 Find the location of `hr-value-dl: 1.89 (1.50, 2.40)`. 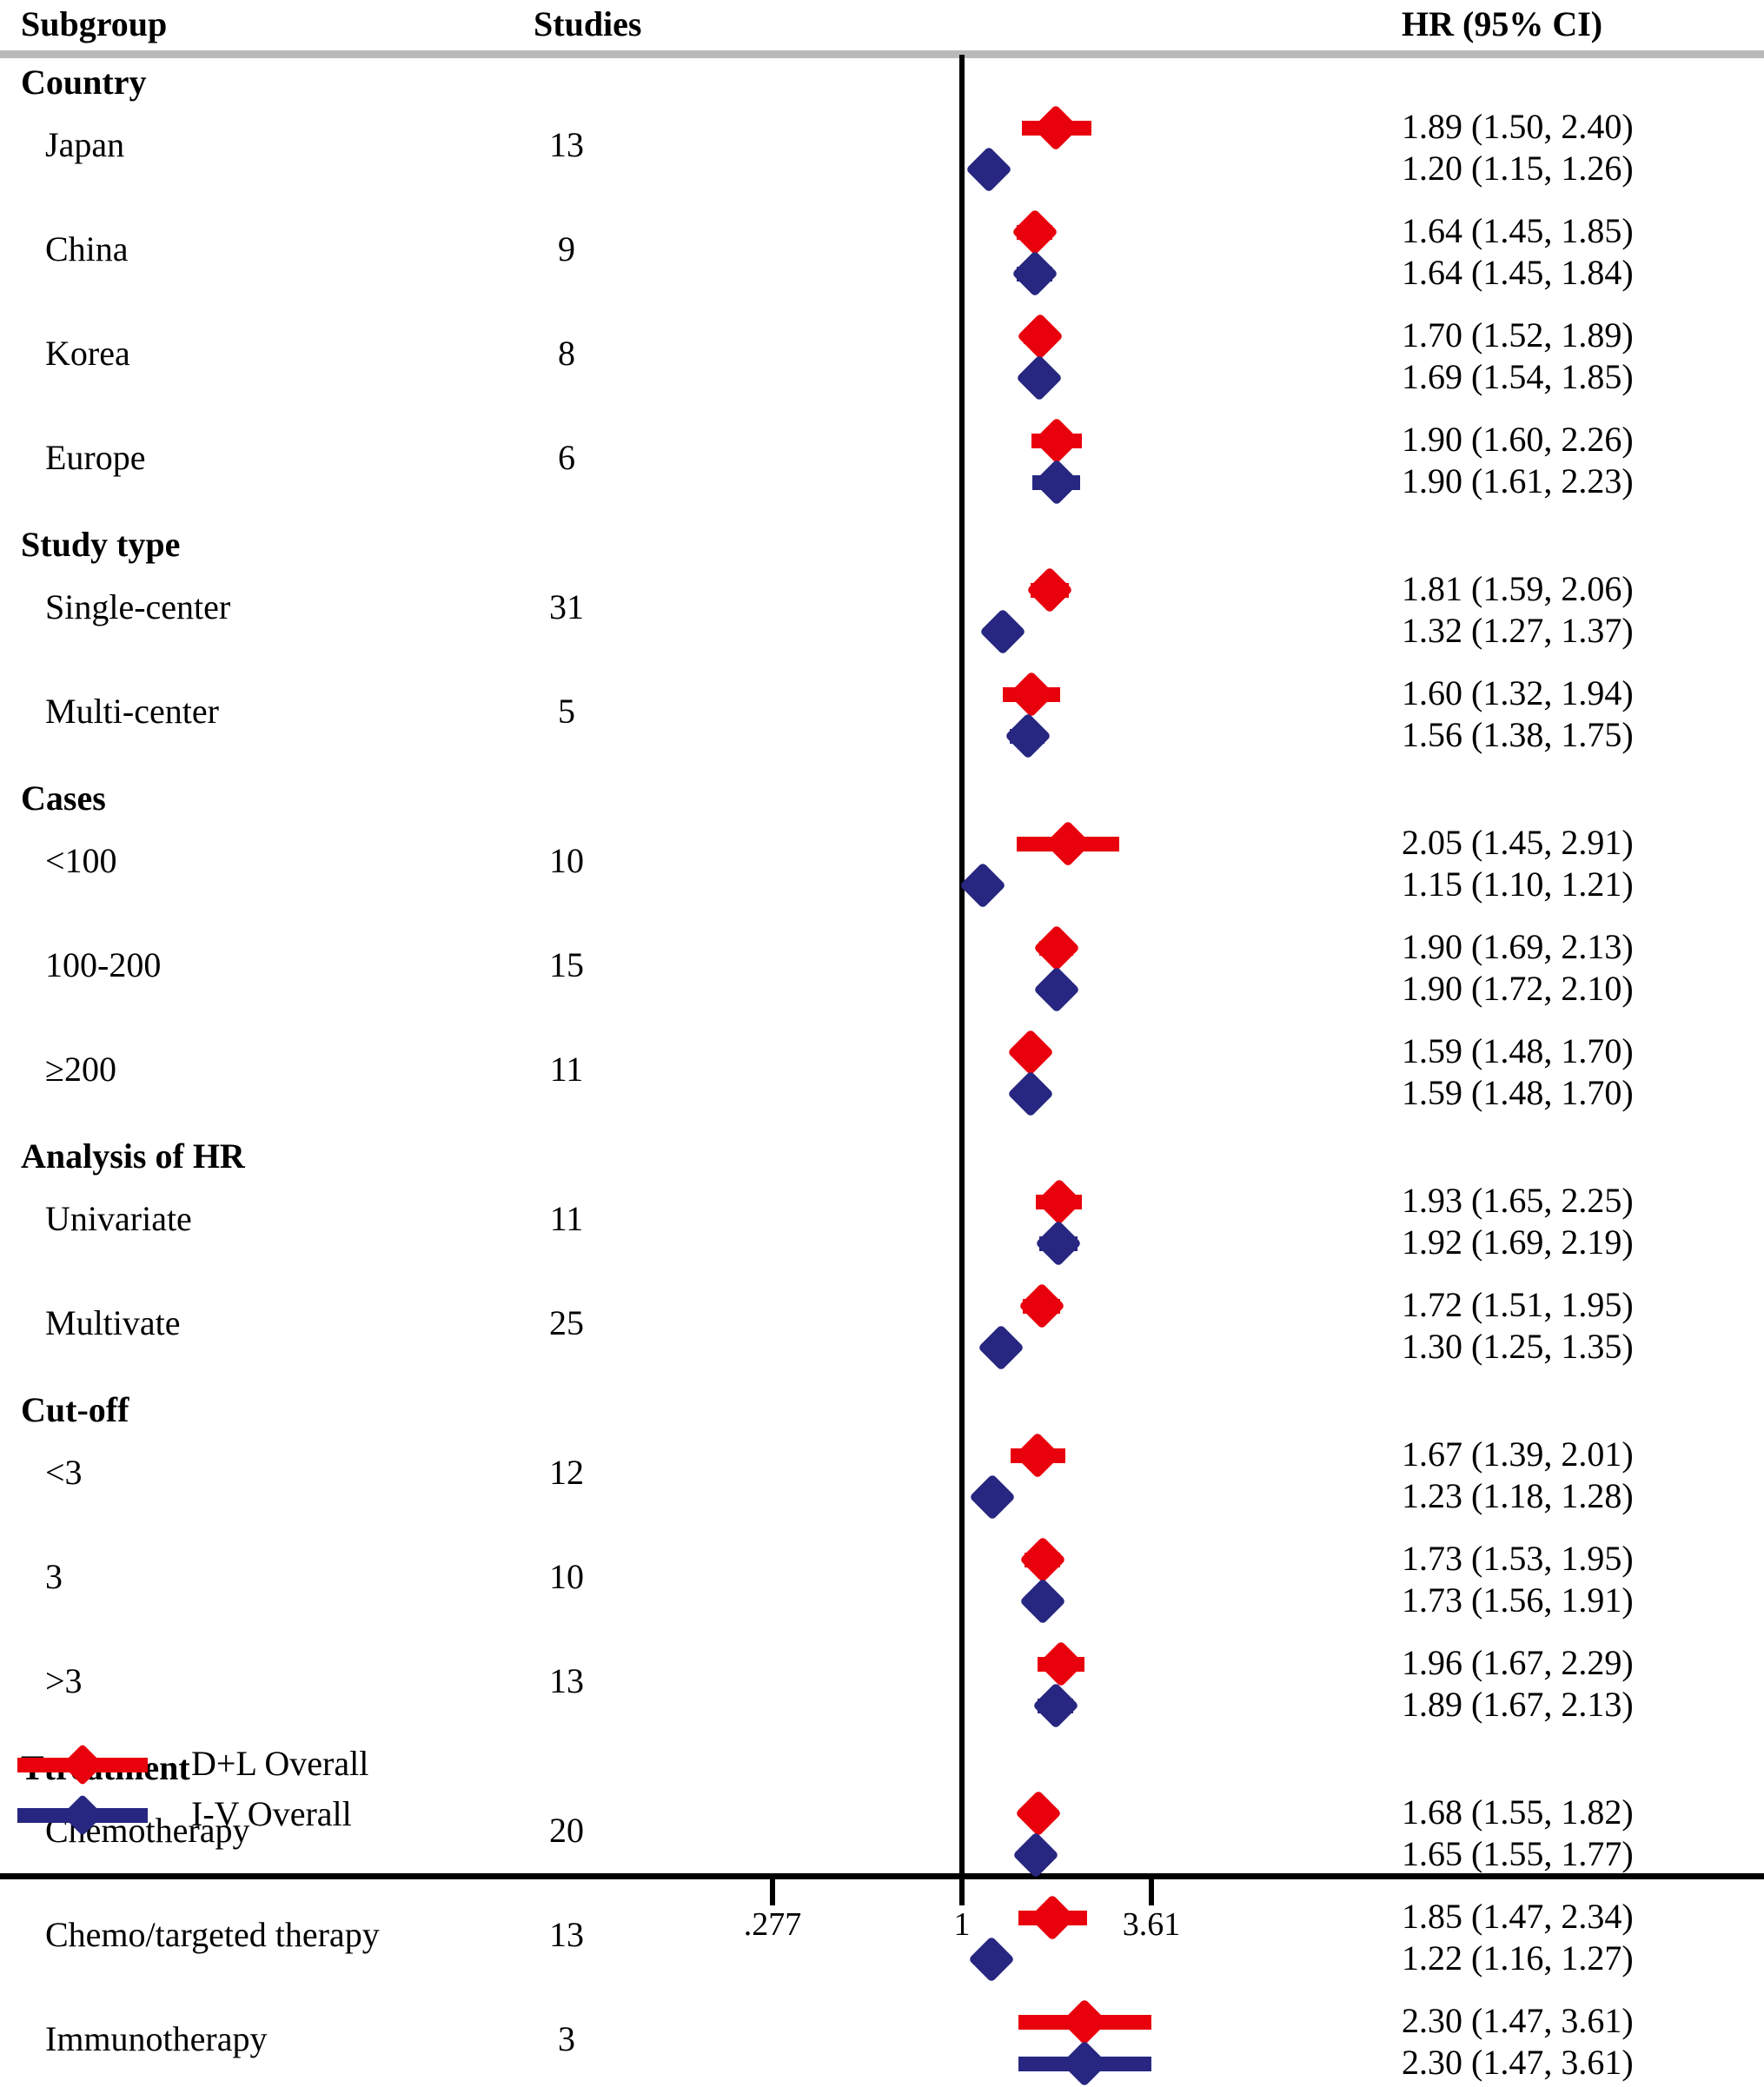

hr-value-dl: 1.89 (1.50, 2.40) is located at coordinates (1518, 126).